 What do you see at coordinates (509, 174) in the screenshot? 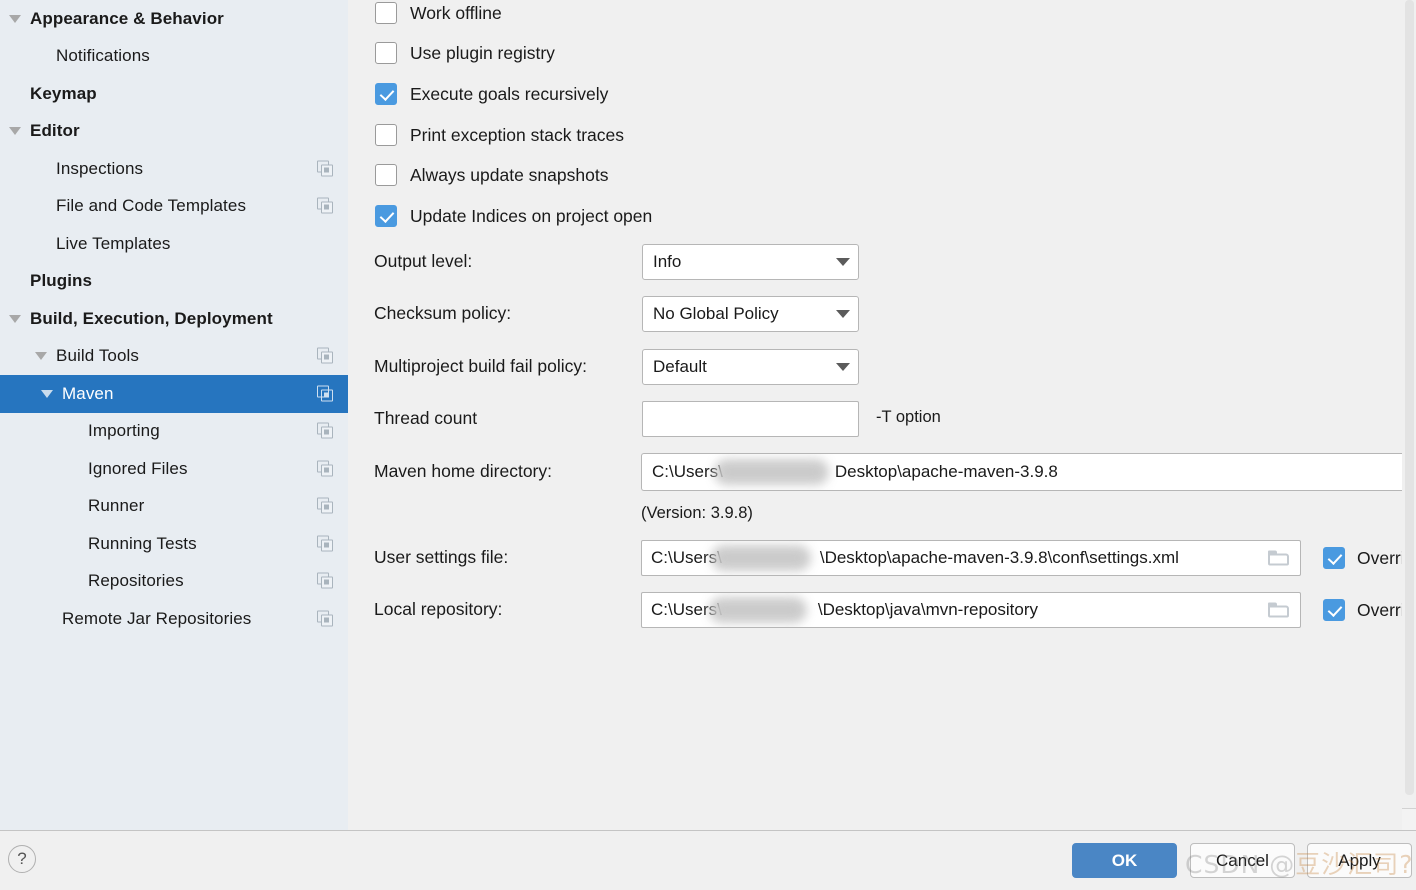
I see `checkbox-label: Always update snapshots` at bounding box center [509, 174].